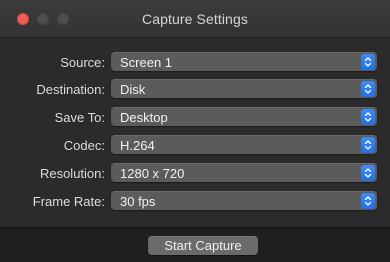  I want to click on save-to-value: Desktop, so click(144, 117).